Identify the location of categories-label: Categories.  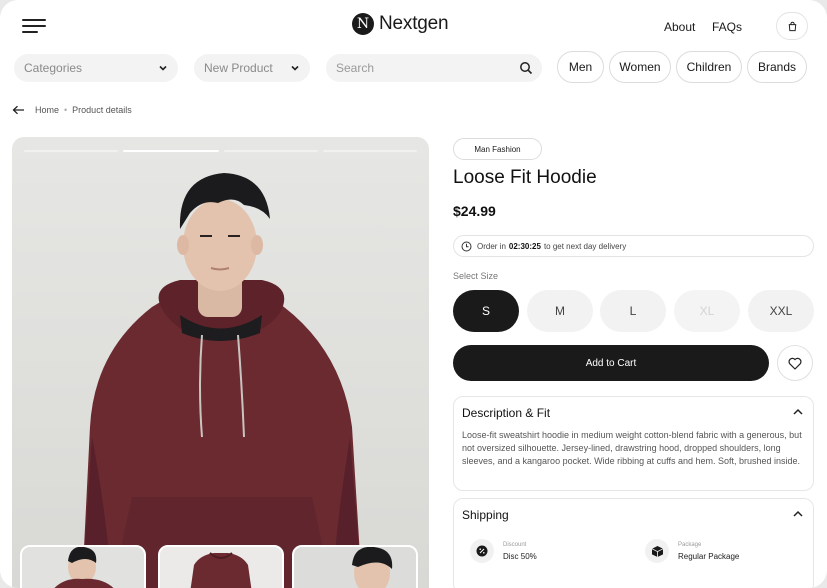
(53, 68).